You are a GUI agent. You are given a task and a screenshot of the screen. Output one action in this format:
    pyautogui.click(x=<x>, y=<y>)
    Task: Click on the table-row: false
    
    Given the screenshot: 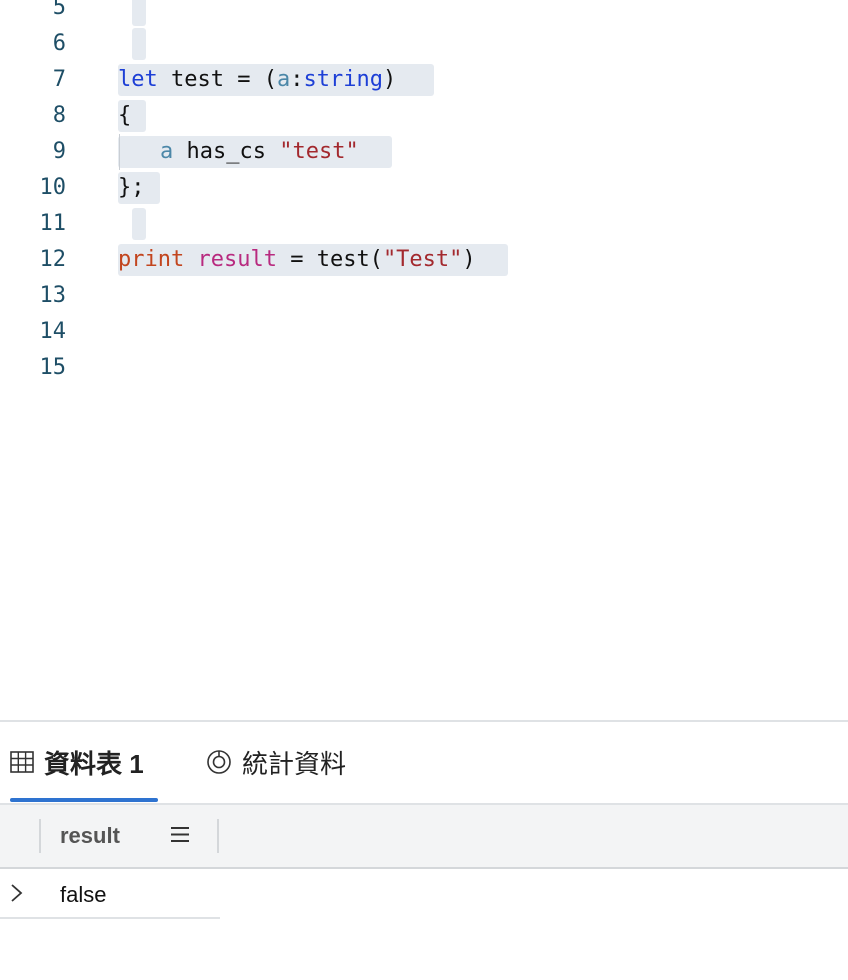 What is the action you would take?
    pyautogui.click(x=110, y=894)
    